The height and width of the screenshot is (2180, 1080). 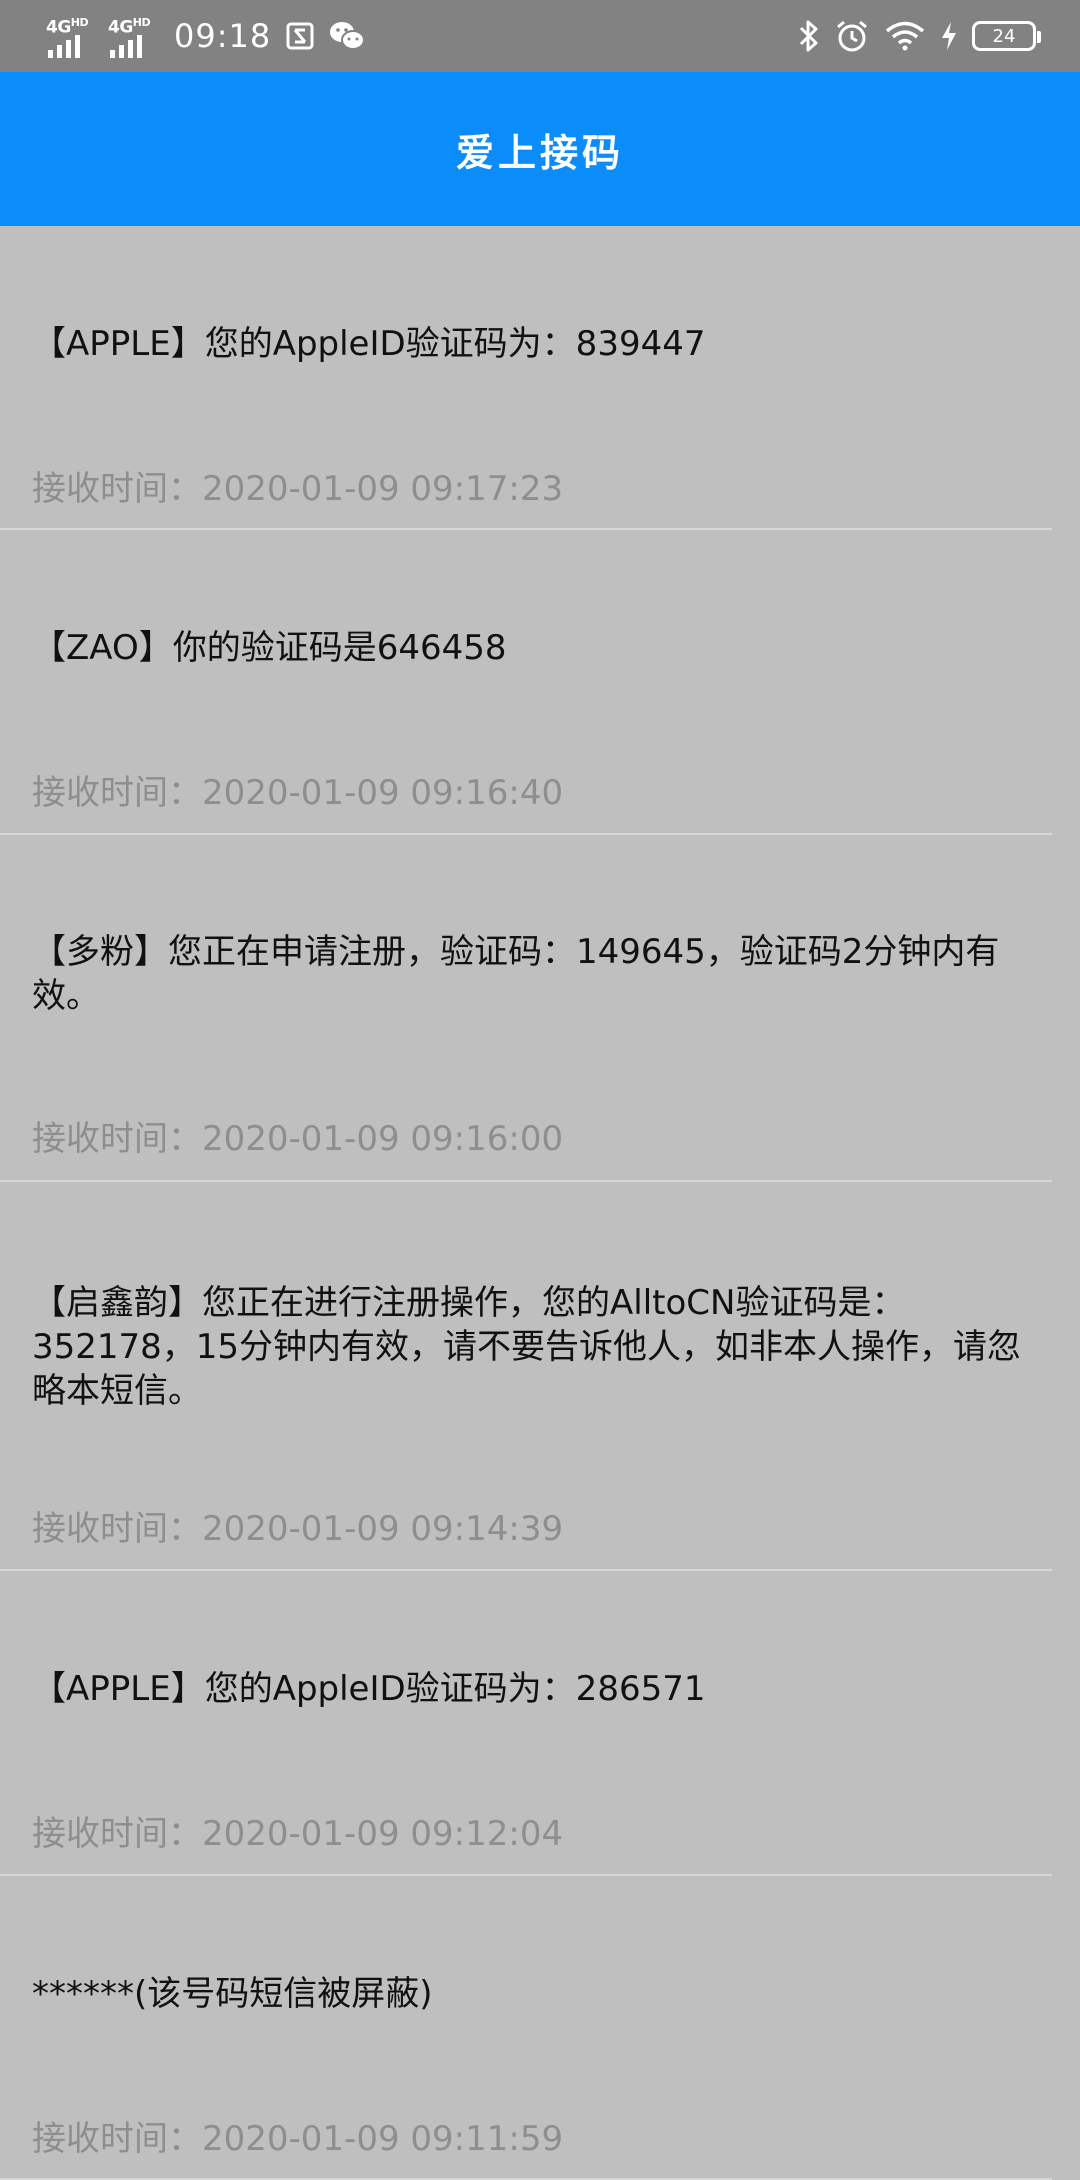 I want to click on message-text: 【APPLE】您的AppleID验证码为：286571, so click(x=369, y=1689).